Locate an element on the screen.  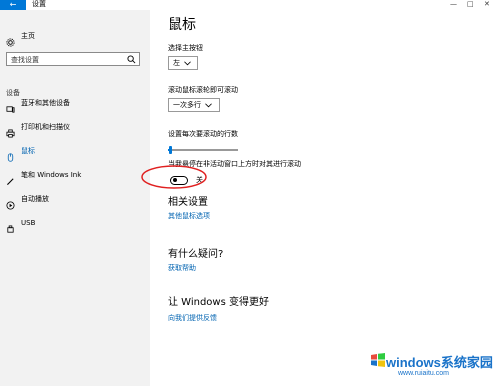
maximize-button: □ is located at coordinates (470, 4).